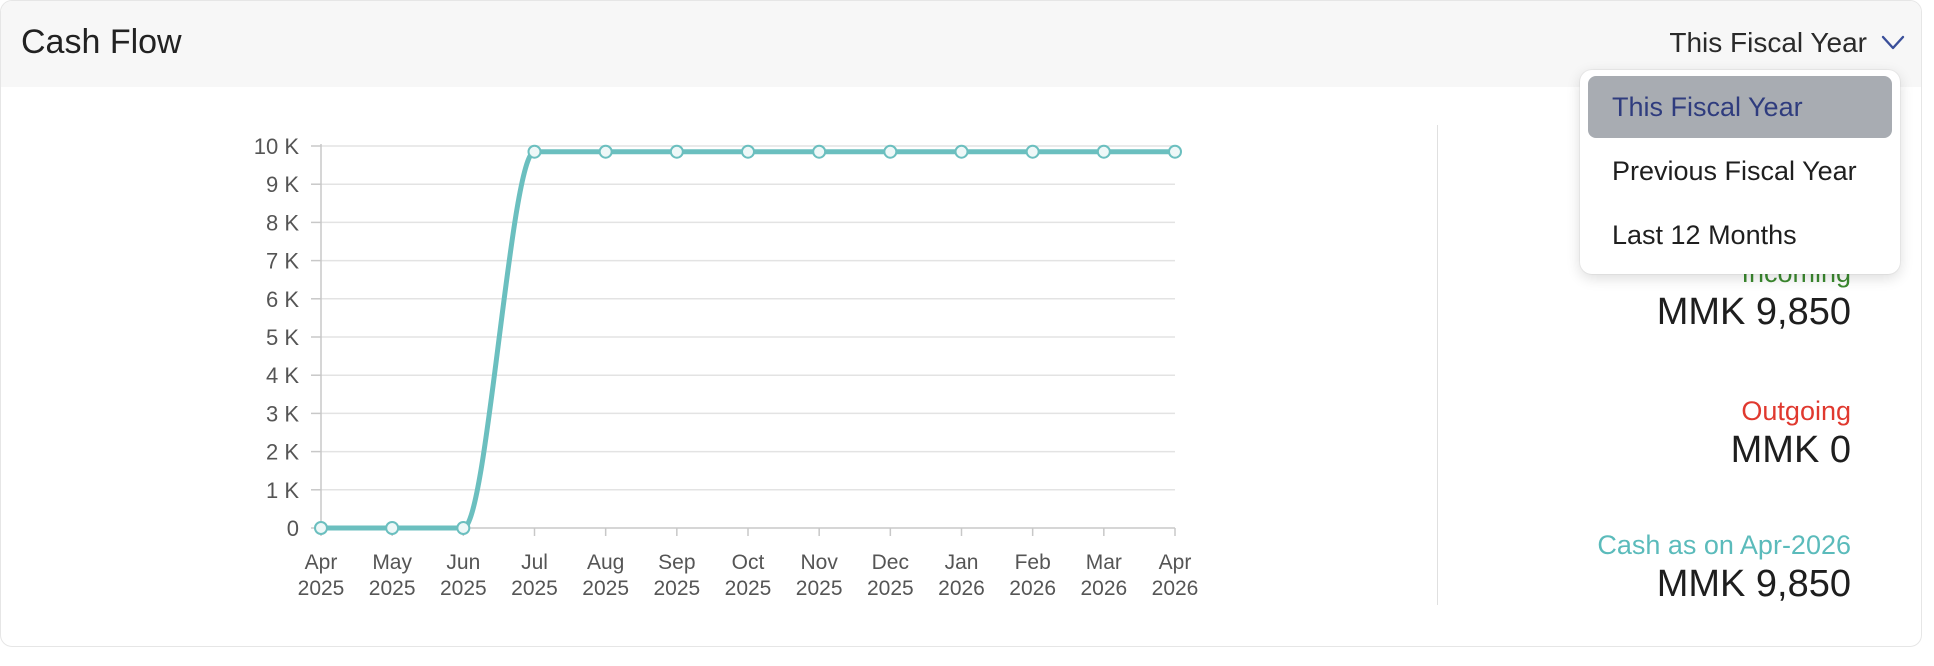 The width and height of the screenshot is (1934, 666). What do you see at coordinates (1740, 235) in the screenshot?
I see `dropdown-option-last-12-months: Last 12 Months` at bounding box center [1740, 235].